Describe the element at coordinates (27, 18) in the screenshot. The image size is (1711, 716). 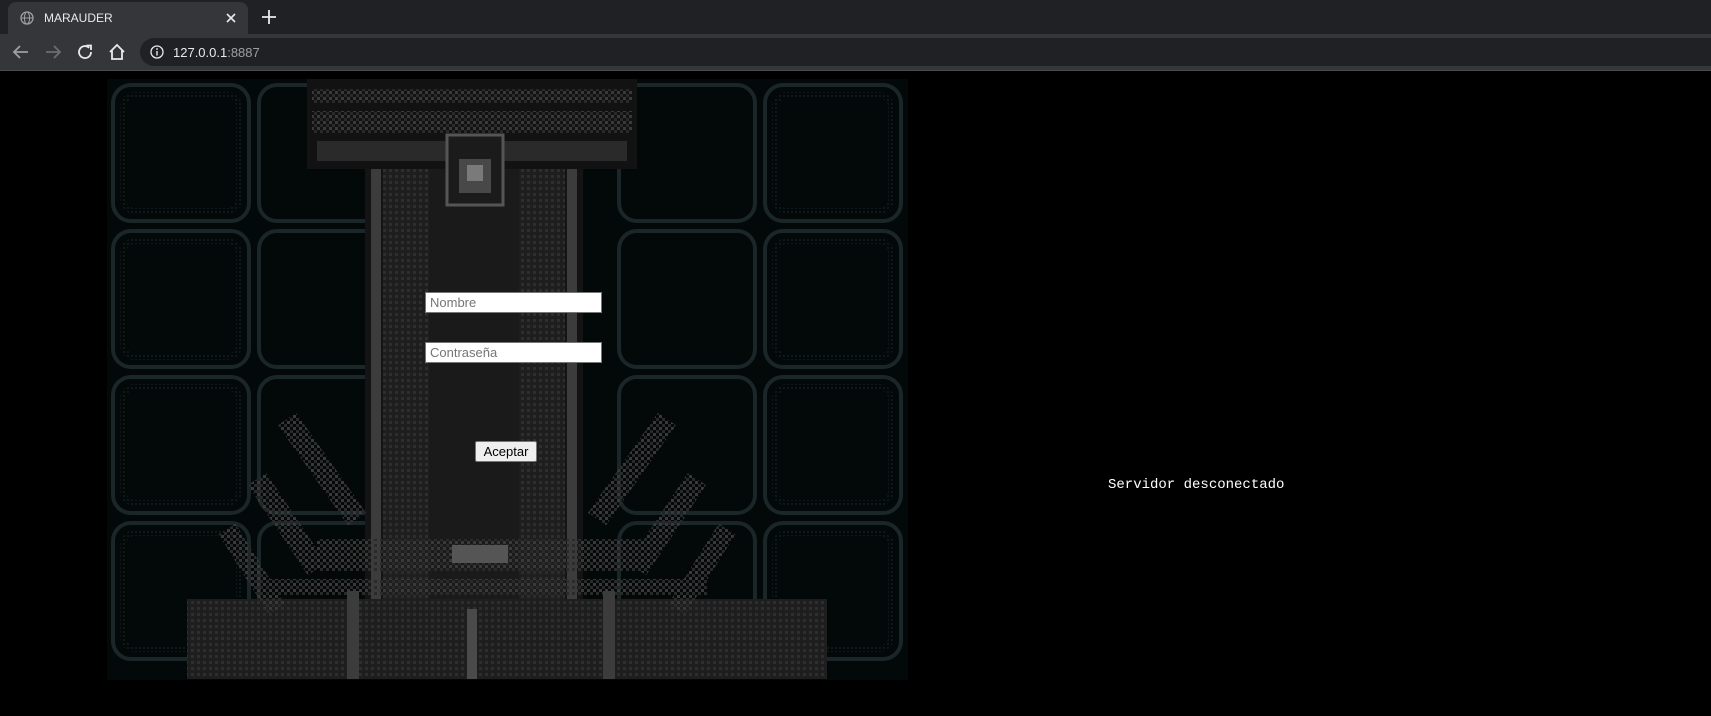
I see `globe-icon` at that location.